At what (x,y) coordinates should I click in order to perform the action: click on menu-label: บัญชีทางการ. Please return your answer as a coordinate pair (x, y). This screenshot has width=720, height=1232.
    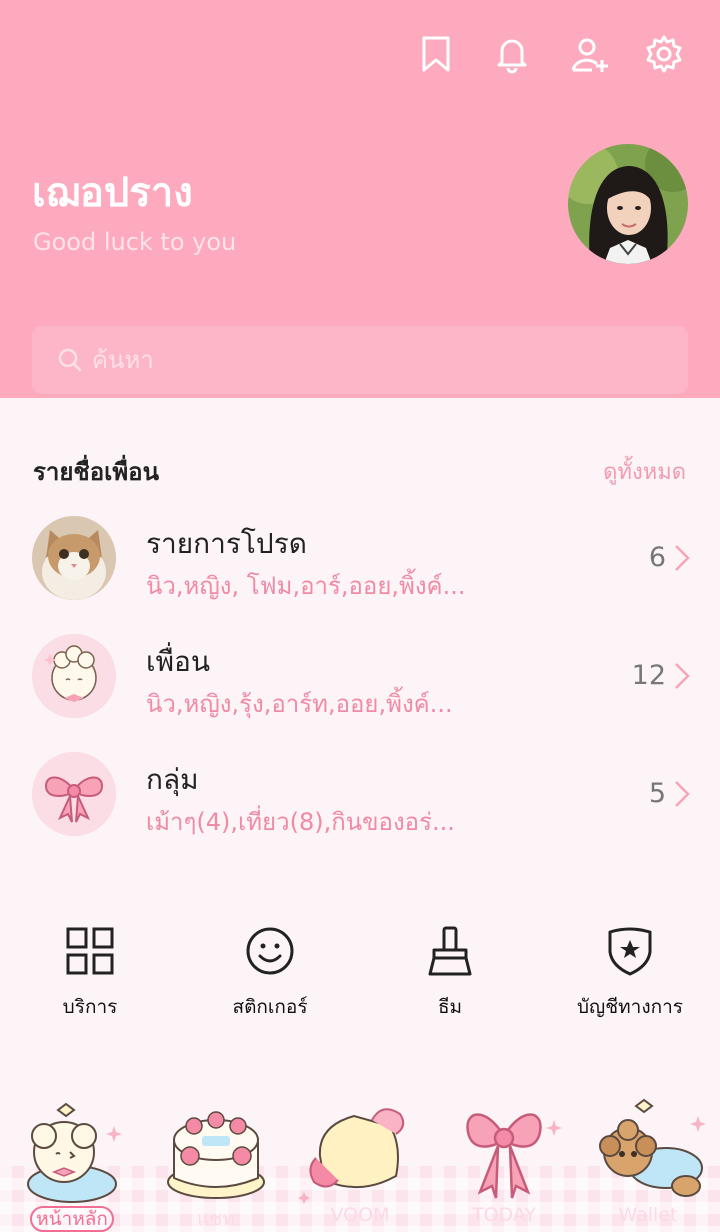
    Looking at the image, I should click on (630, 1007).